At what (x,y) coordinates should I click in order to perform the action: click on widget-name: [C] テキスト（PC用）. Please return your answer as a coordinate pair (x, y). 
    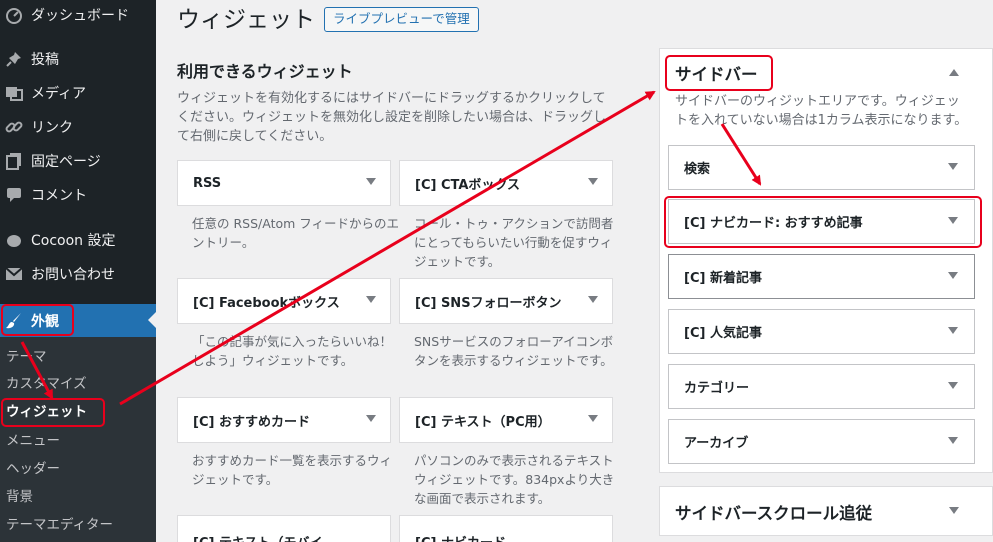
    Looking at the image, I should click on (483, 422).